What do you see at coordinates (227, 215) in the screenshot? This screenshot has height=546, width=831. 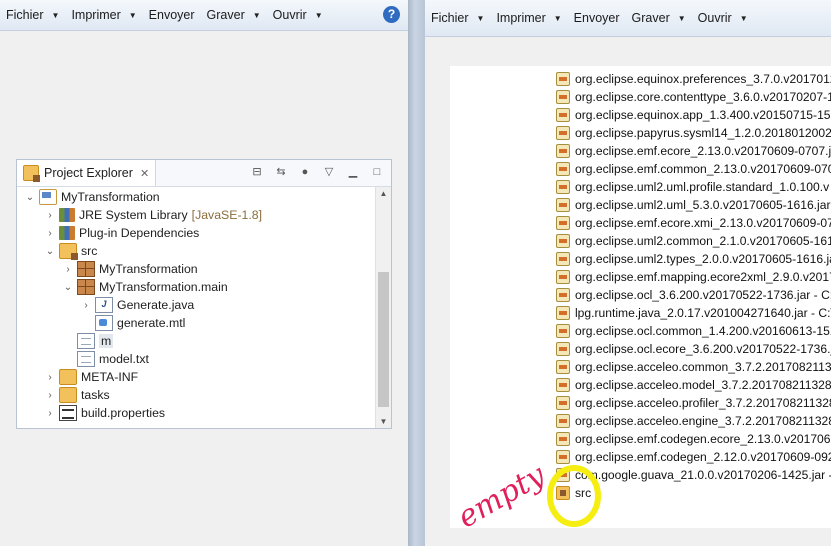 I see `jre-version-decoration: [JavaSE-1.8]` at bounding box center [227, 215].